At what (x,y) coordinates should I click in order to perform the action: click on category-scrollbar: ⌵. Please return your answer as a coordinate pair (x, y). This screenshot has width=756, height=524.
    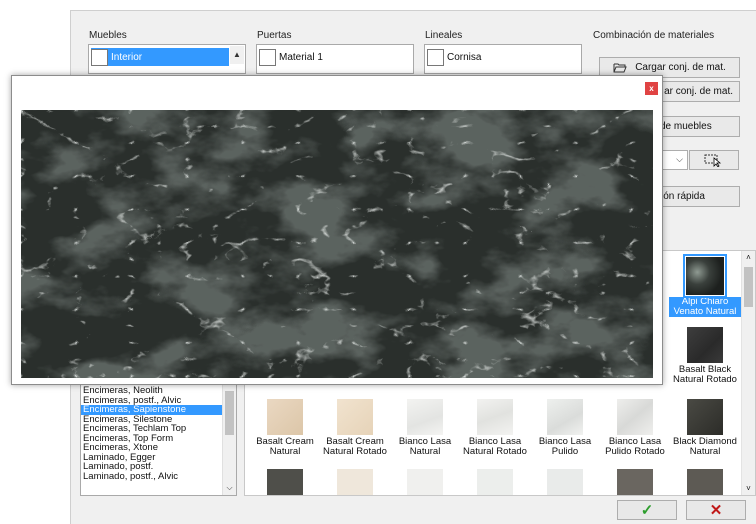
    Looking at the image, I should click on (229, 440).